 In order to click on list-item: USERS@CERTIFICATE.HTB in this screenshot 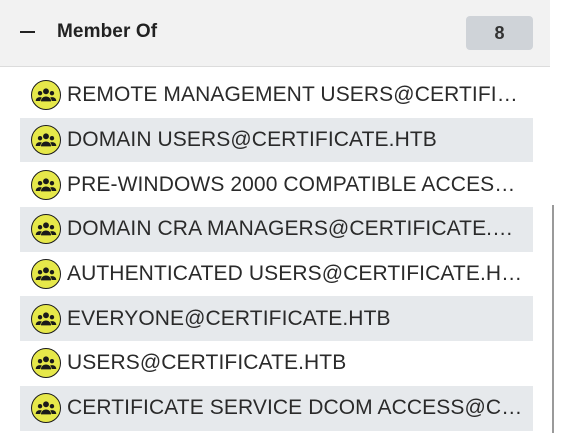, I will do `click(276, 363)`.